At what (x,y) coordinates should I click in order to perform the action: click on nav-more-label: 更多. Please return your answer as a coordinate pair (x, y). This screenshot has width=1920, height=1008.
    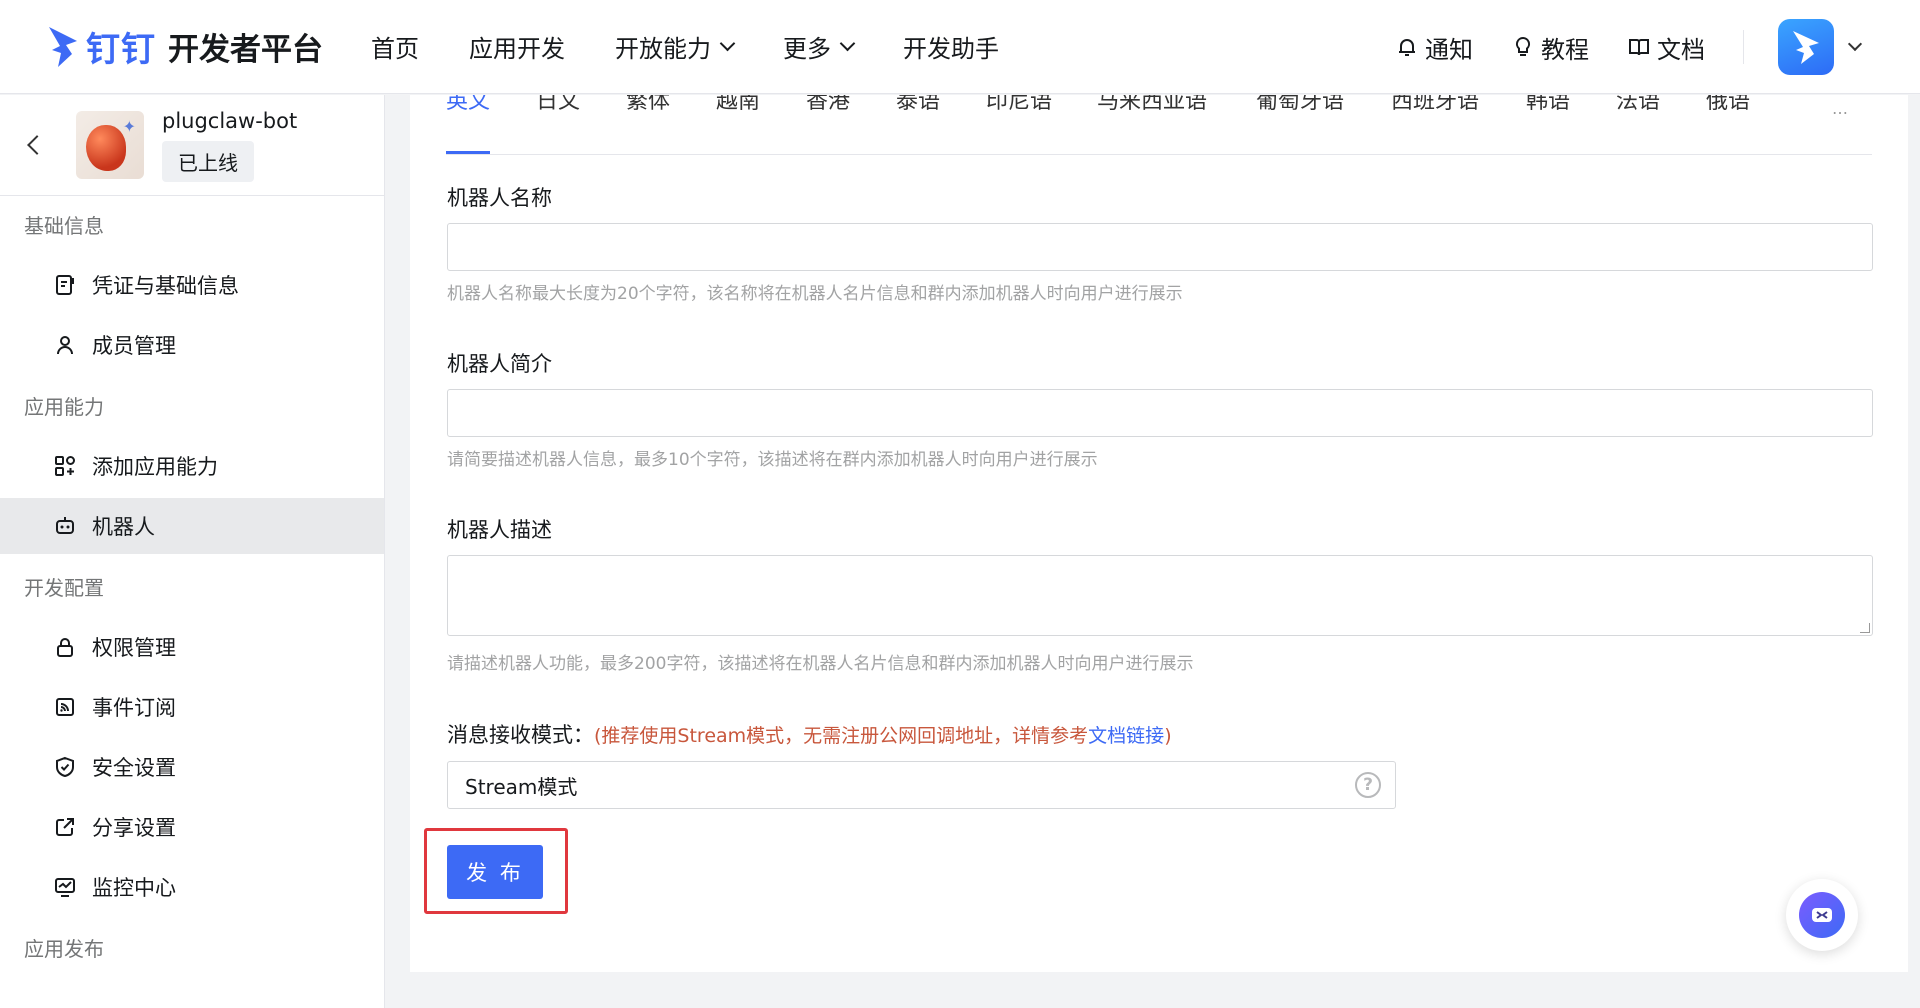
    Looking at the image, I should click on (807, 49).